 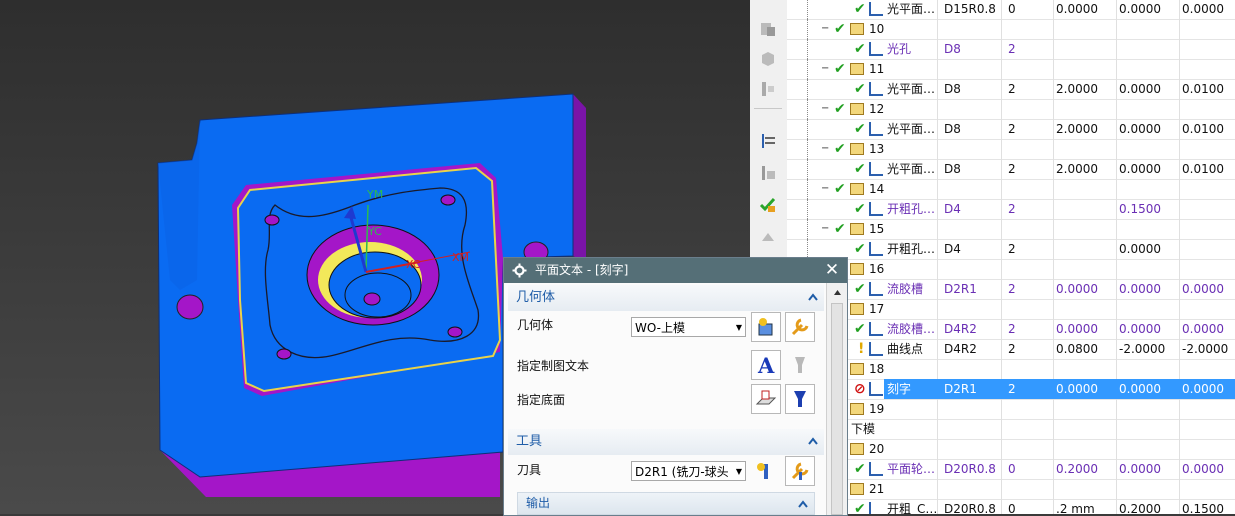 What do you see at coordinates (688, 327) in the screenshot?
I see `geometry-select: WO-上模 ▼` at bounding box center [688, 327].